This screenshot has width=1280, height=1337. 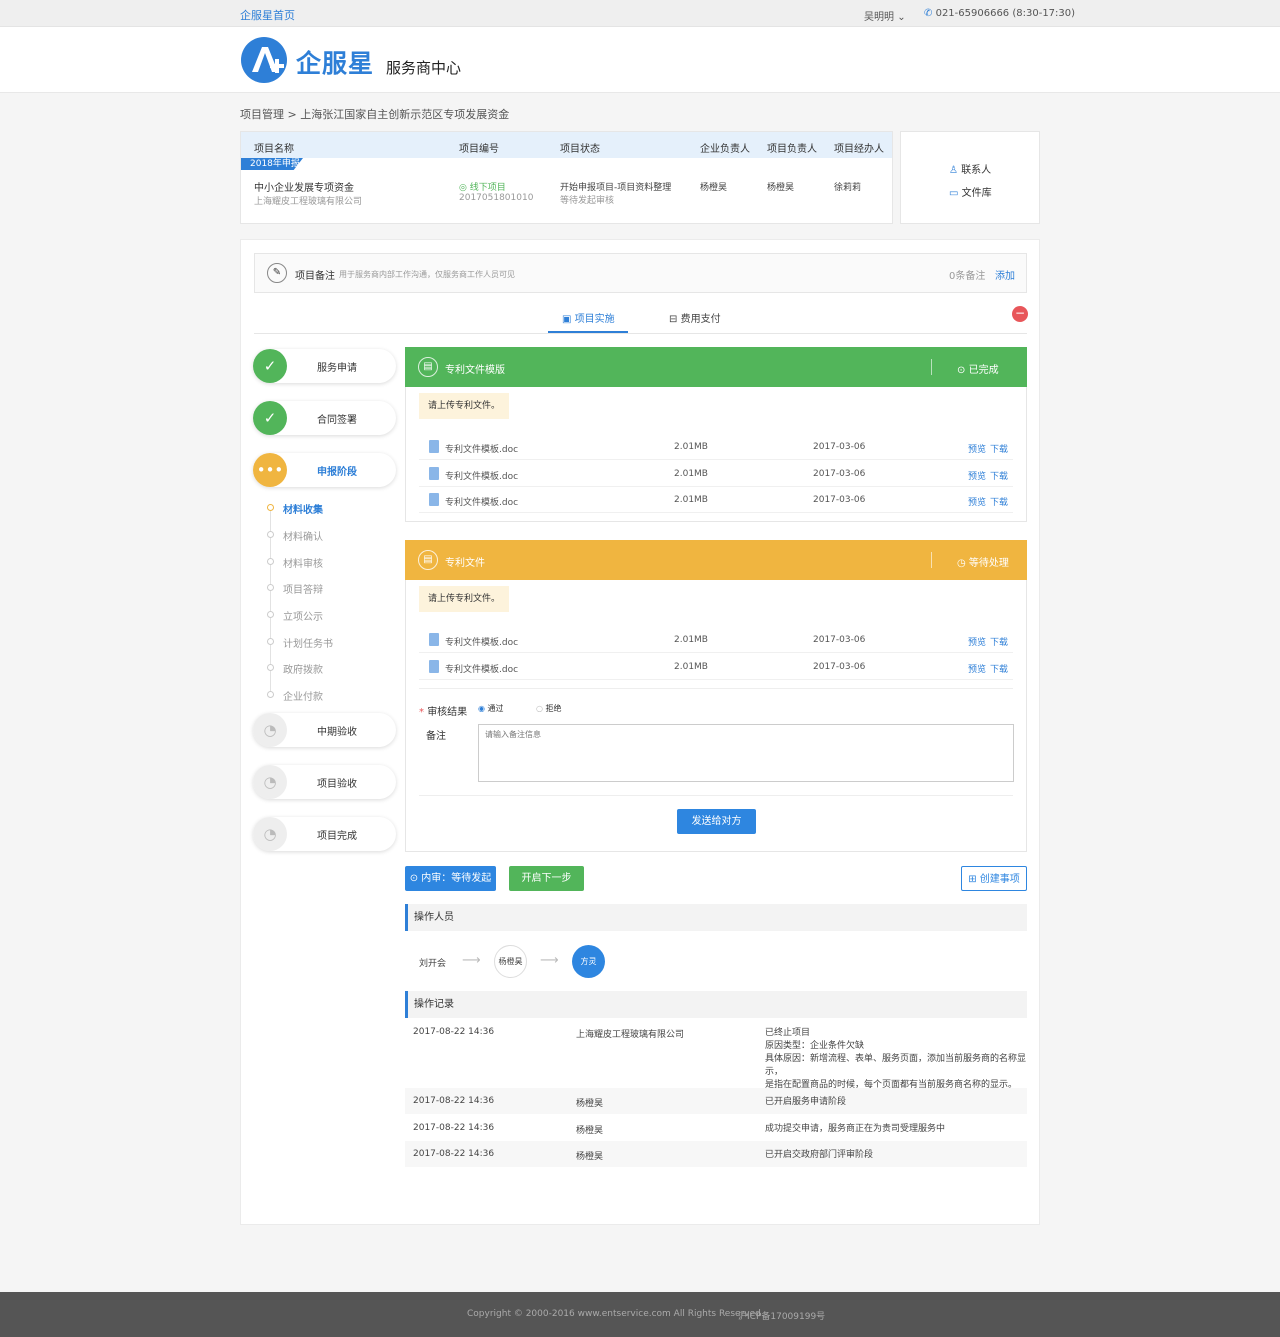 I want to click on logo-icon, so click(x=264, y=60).